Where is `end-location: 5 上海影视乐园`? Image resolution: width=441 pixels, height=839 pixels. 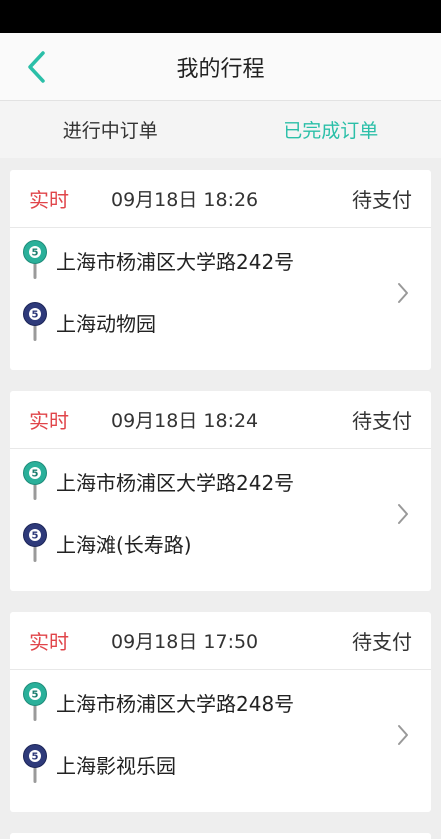
end-location: 5 上海影视乐园 is located at coordinates (99, 764).